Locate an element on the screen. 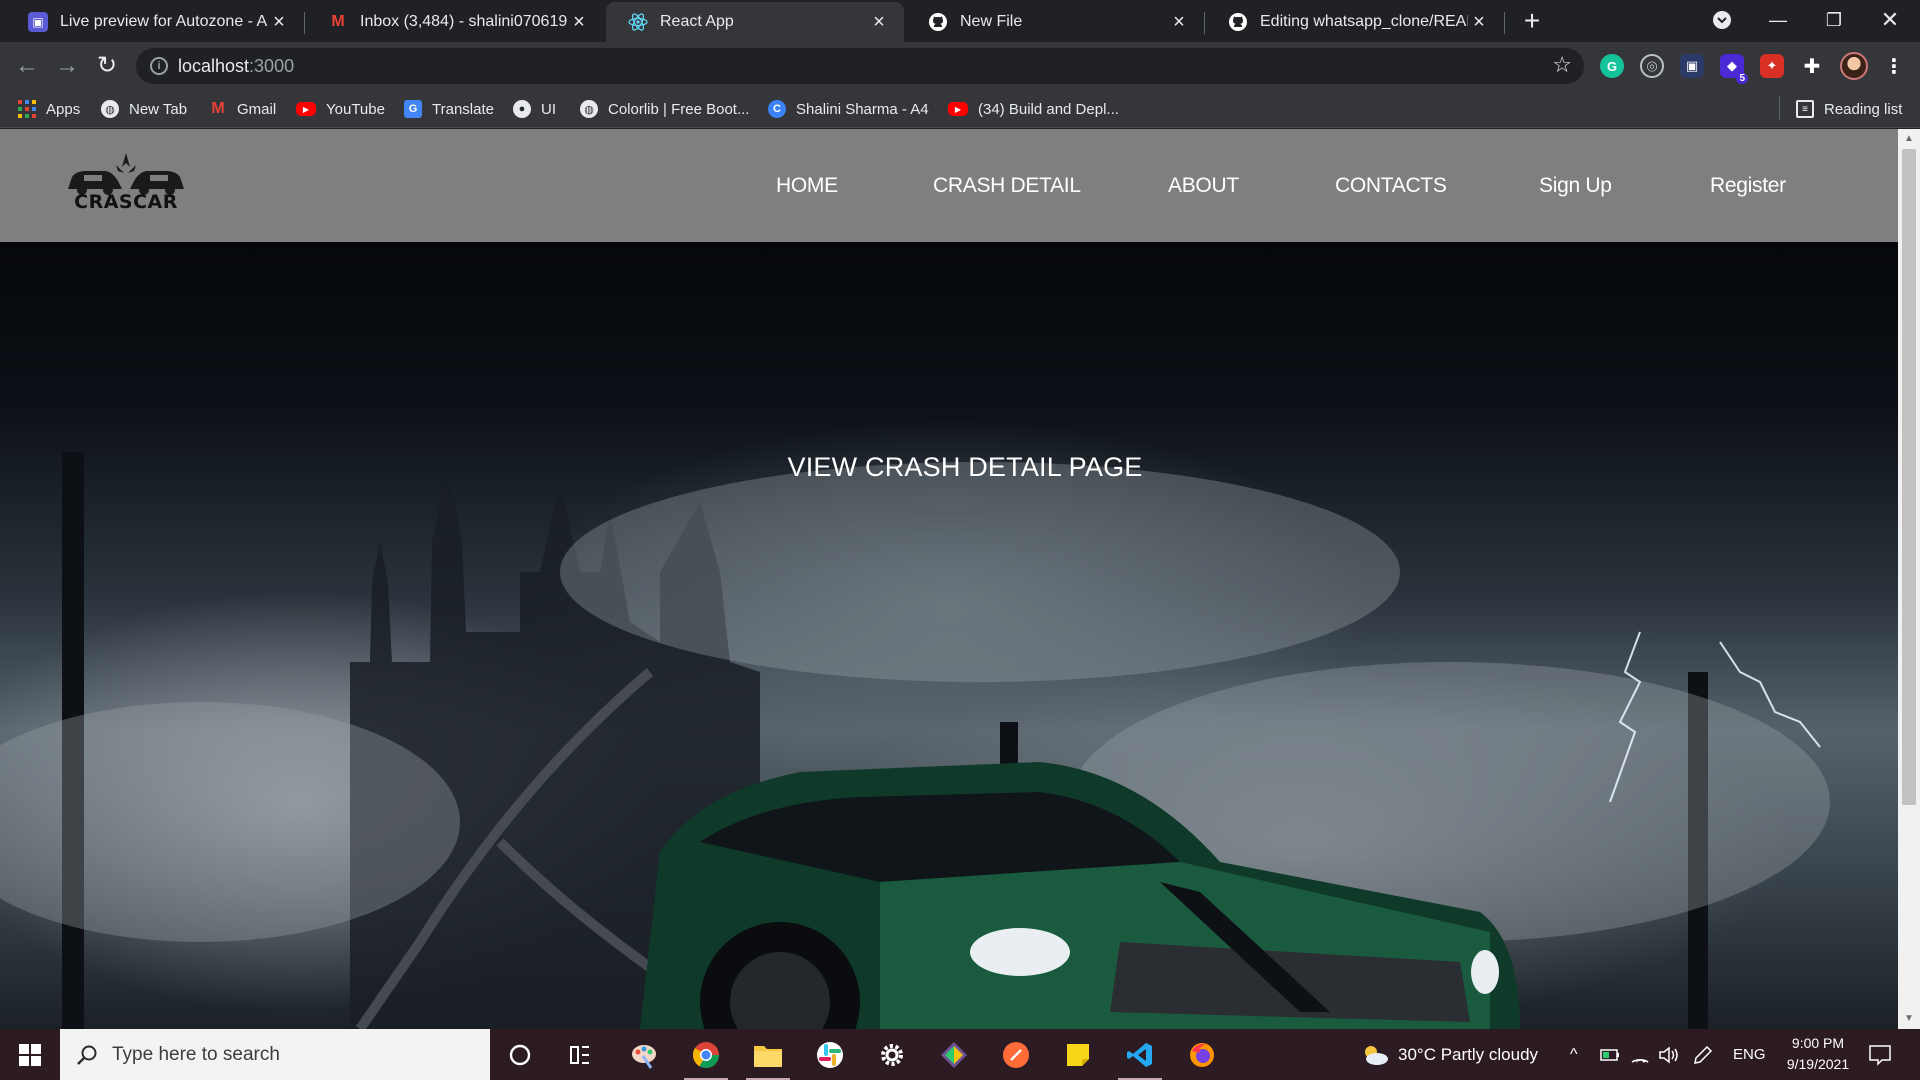 Image resolution: width=1920 pixels, height=1080 pixels. nav-home: HOME is located at coordinates (807, 186).